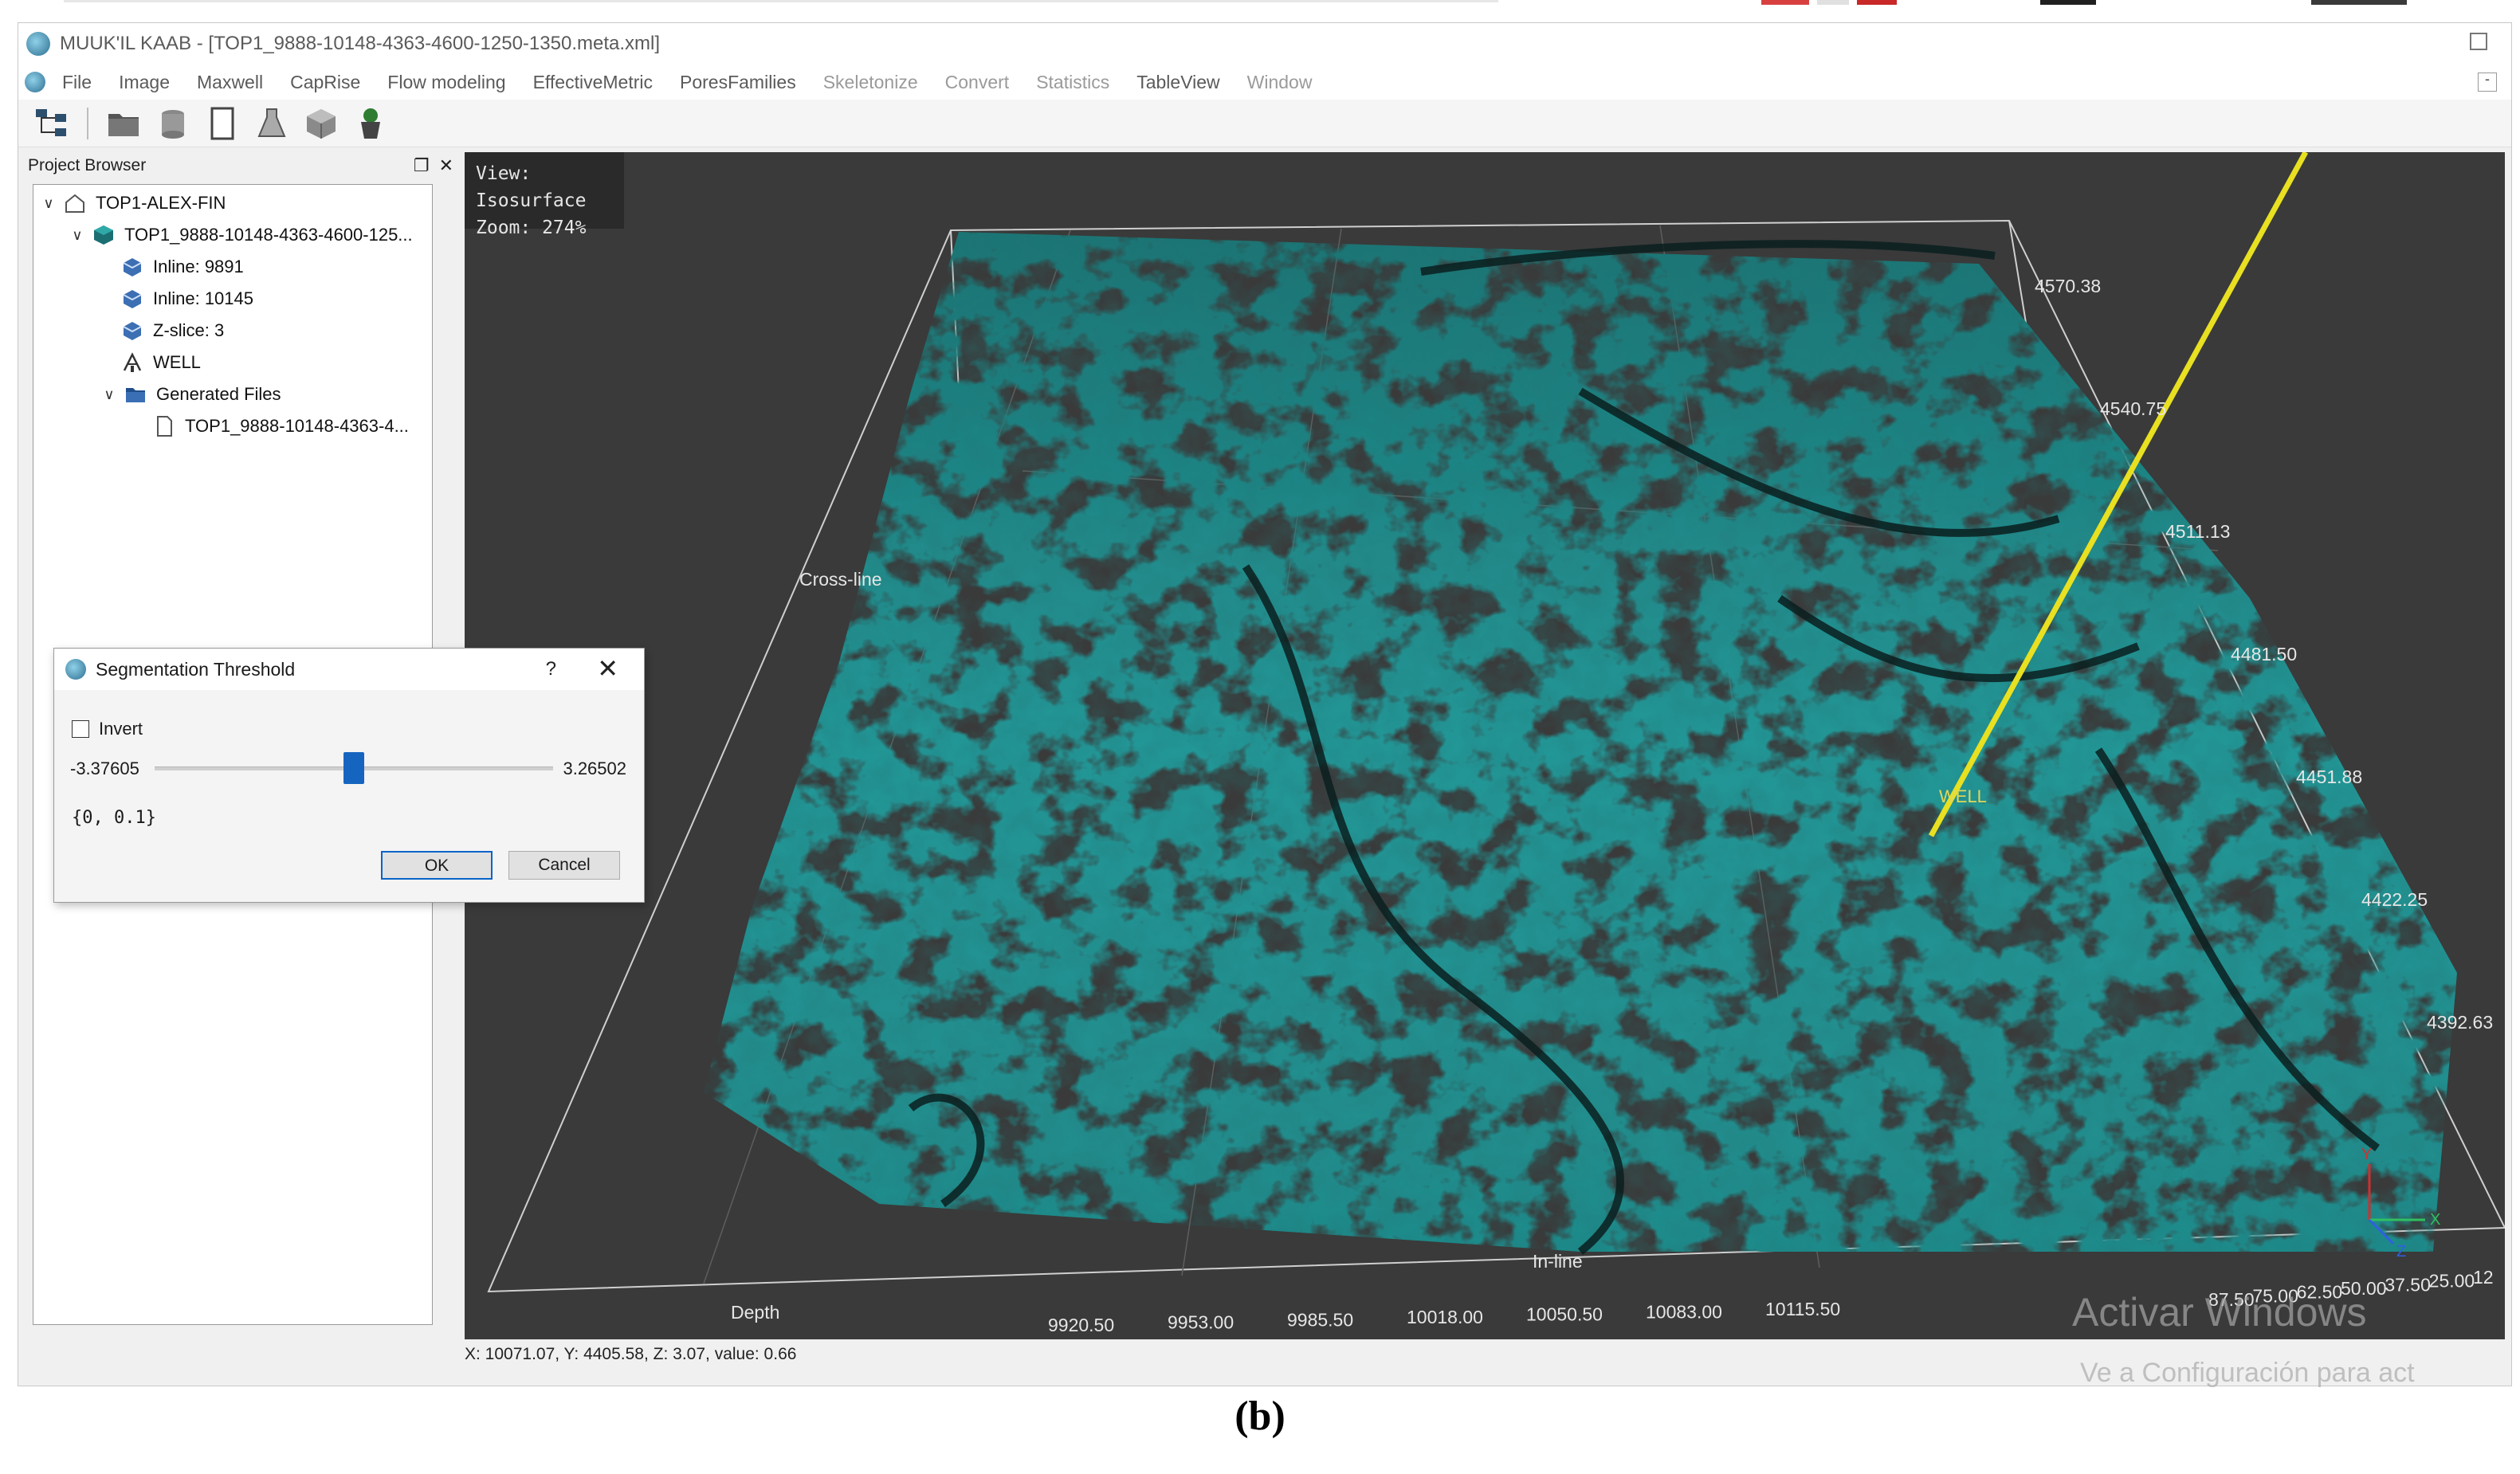  Describe the element at coordinates (1280, 82) in the screenshot. I see `menu-window: Window` at that location.